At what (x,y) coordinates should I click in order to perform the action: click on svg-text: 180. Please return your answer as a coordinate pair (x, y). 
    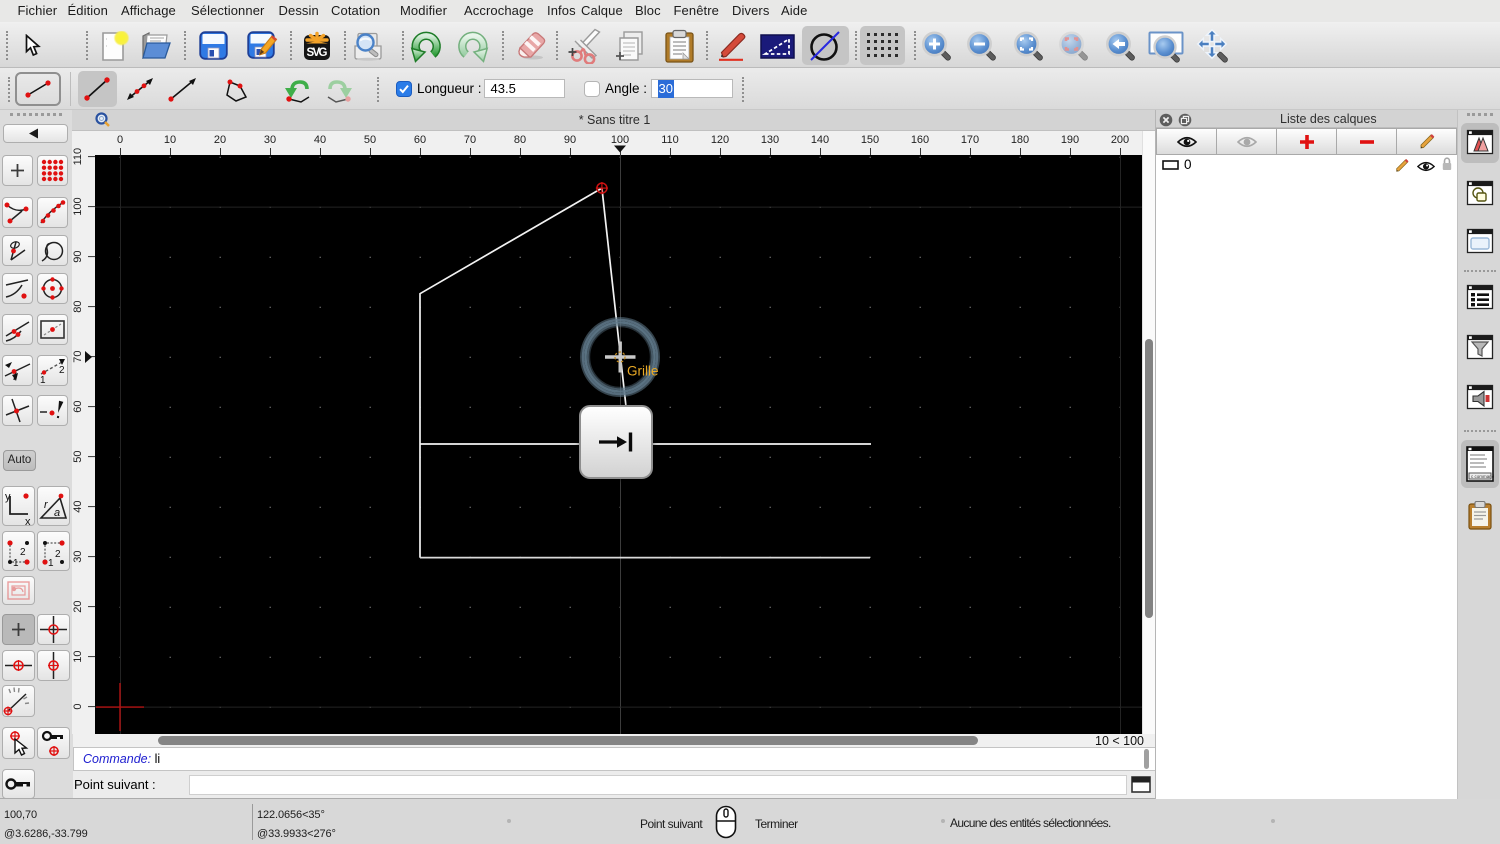
    Looking at the image, I should click on (1020, 140).